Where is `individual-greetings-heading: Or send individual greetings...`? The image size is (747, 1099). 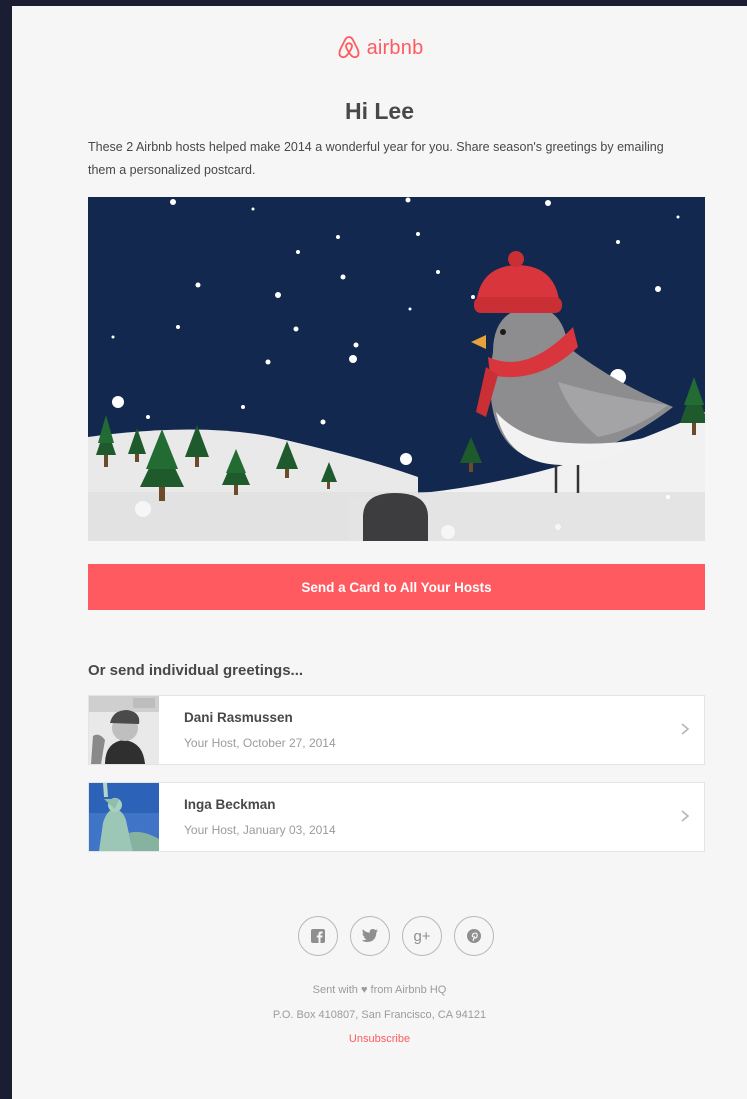
individual-greetings-heading: Or send individual greetings... is located at coordinates (196, 670).